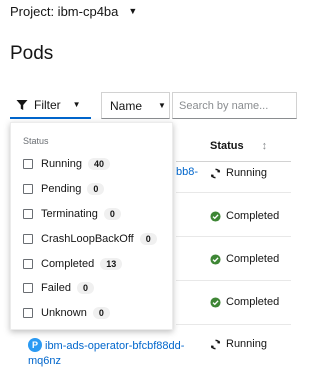 The height and width of the screenshot is (369, 320). I want to click on filter-option-label: Terminating, so click(69, 214).